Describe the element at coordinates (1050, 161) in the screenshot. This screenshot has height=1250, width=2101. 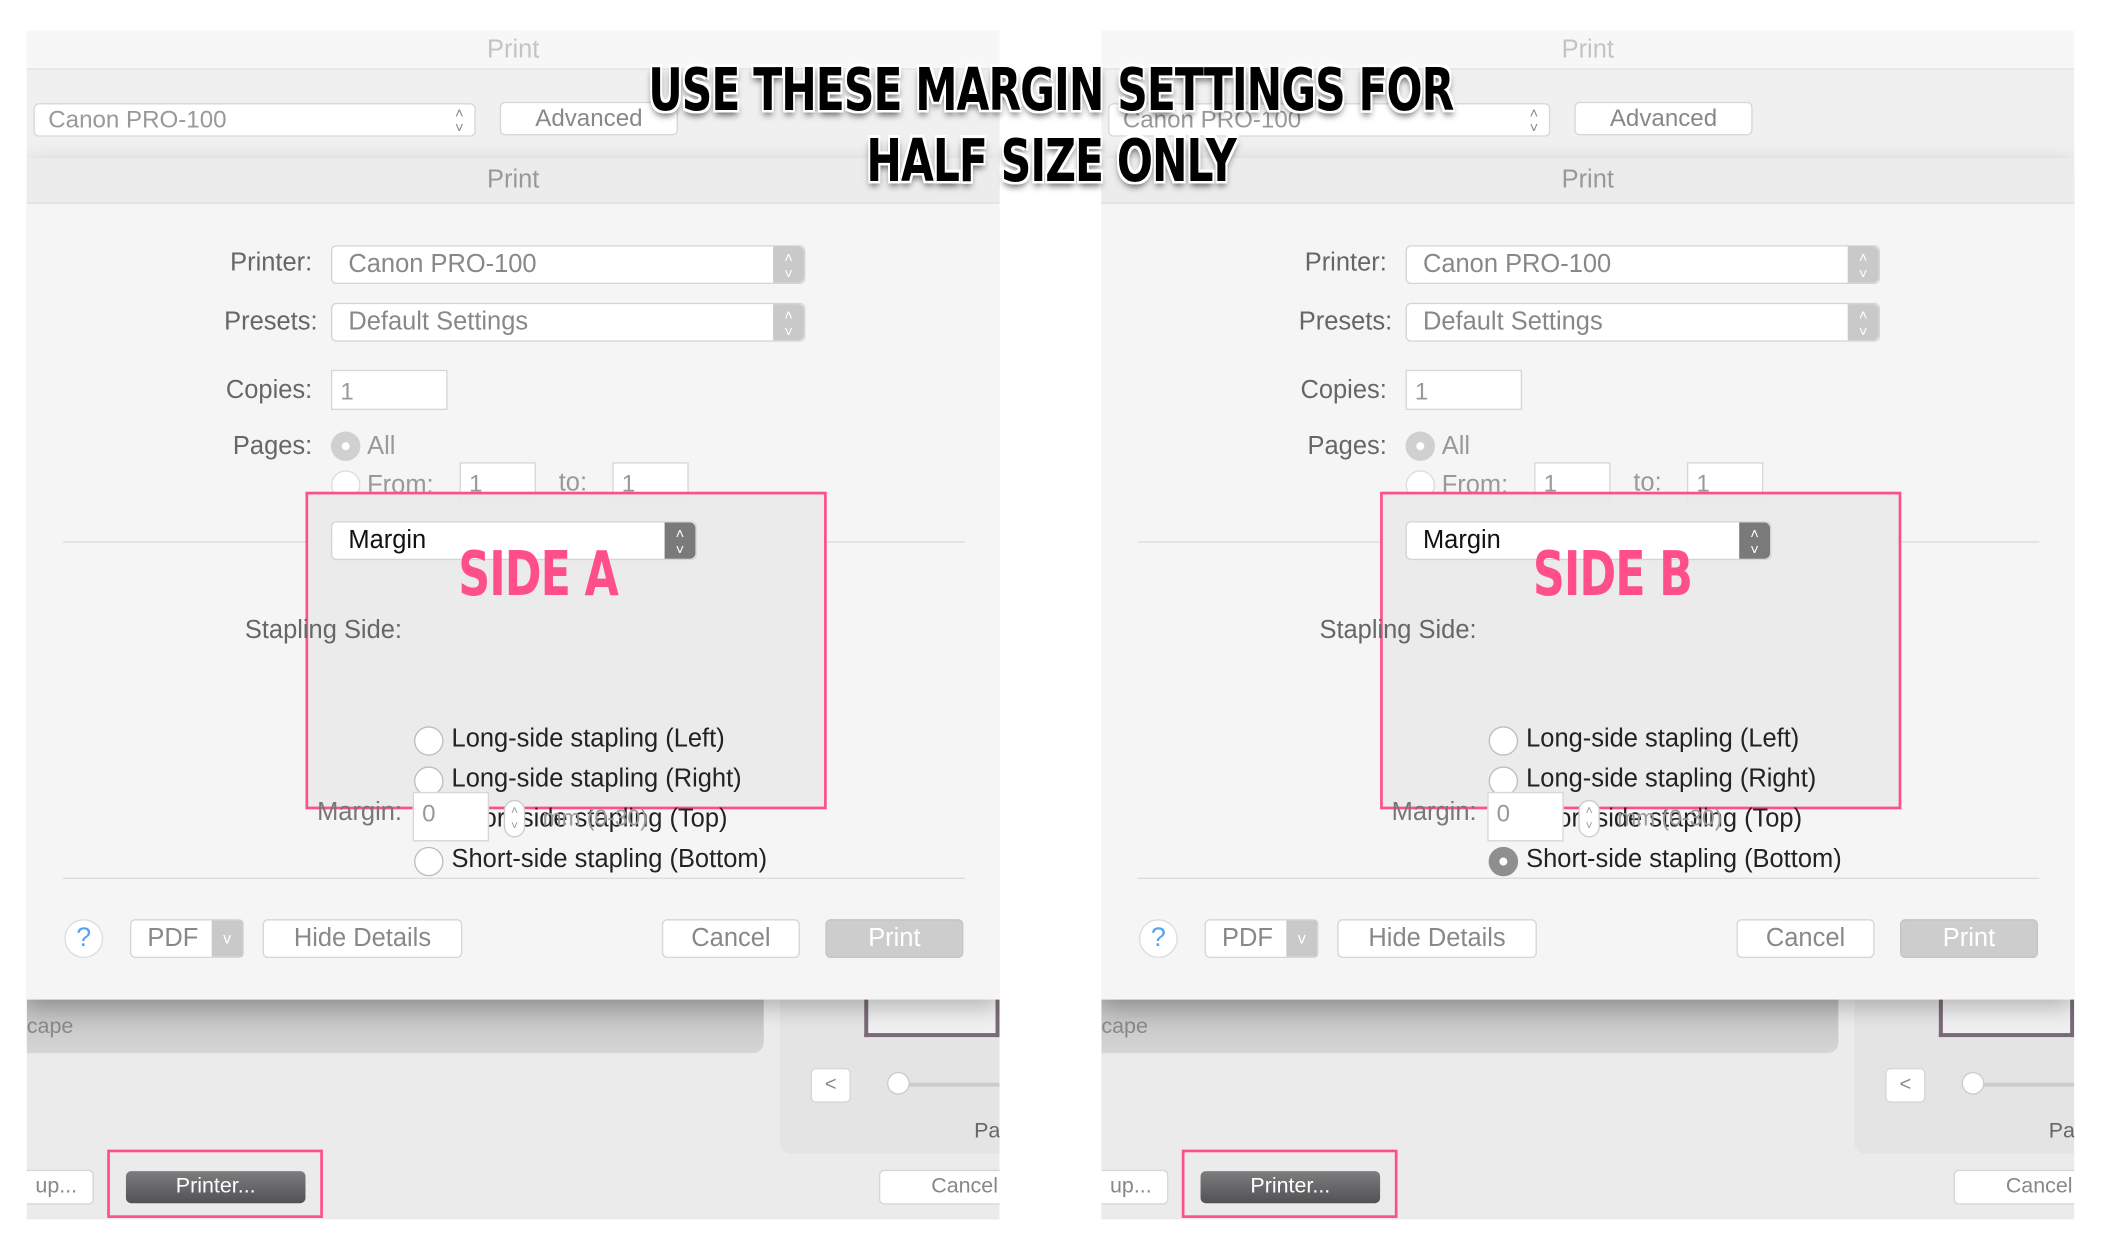
I see `headline-line-2: HALF SIZE ONLY` at that location.